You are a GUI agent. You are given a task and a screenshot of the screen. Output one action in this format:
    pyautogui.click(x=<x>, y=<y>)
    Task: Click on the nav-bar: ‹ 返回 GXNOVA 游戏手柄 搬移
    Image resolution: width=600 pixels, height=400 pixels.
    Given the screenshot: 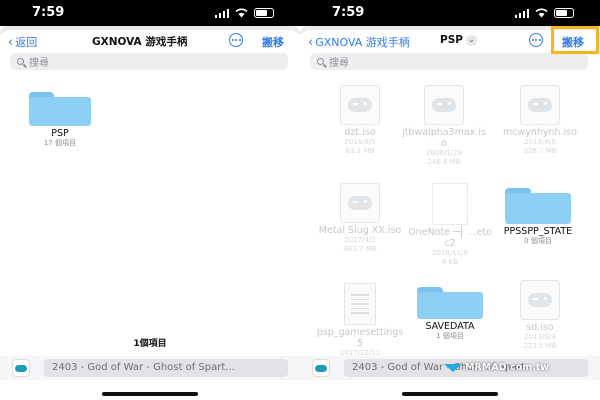 What is the action you would take?
    pyautogui.click(x=150, y=41)
    